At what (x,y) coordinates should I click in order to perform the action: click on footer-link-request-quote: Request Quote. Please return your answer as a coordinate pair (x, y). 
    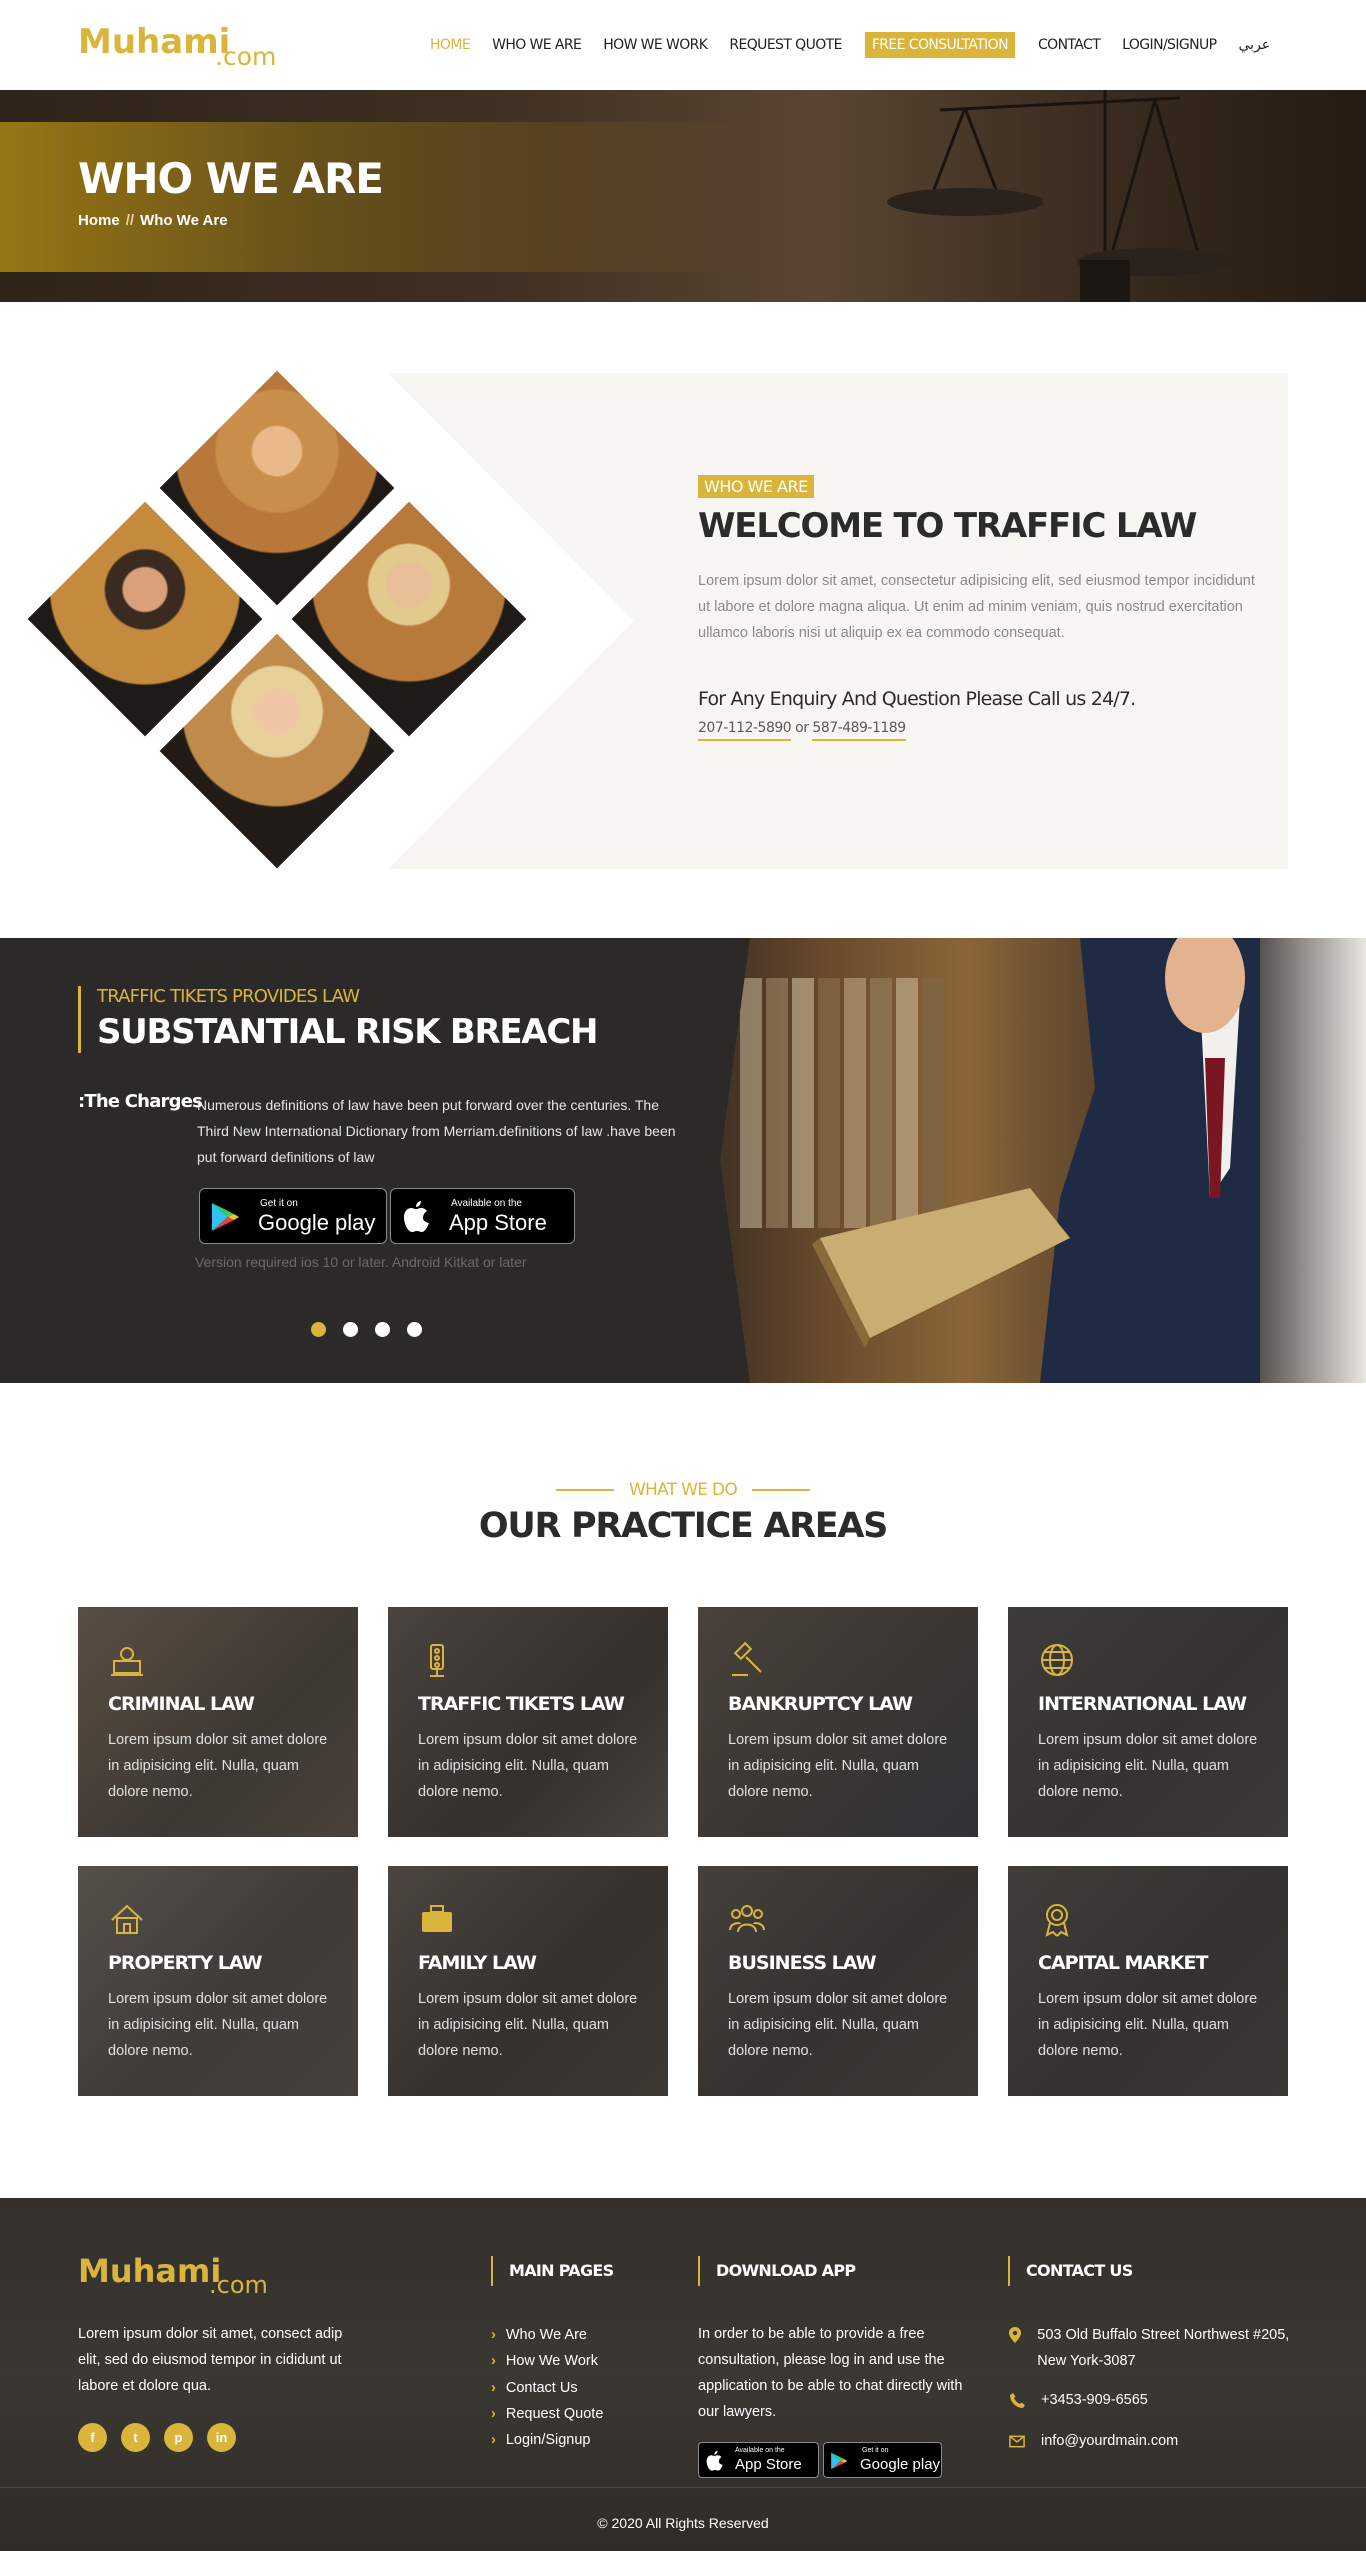
    Looking at the image, I should click on (547, 2414).